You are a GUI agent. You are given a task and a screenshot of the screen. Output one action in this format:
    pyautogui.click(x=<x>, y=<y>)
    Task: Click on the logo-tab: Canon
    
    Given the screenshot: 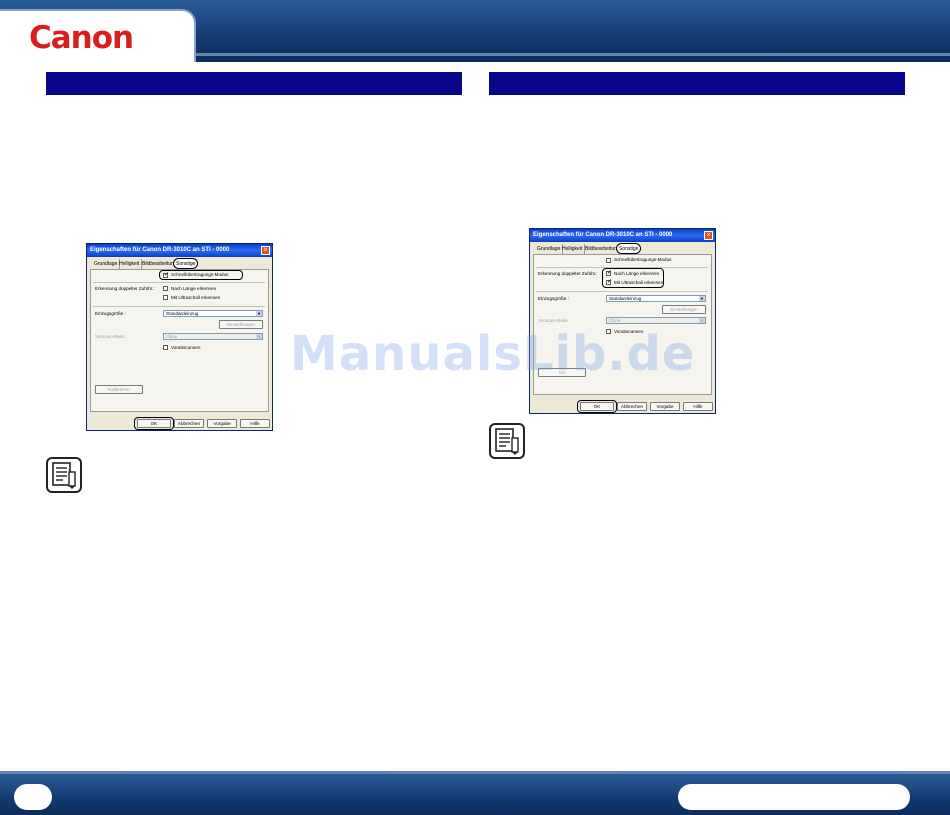 What is the action you would take?
    pyautogui.click(x=98, y=35)
    